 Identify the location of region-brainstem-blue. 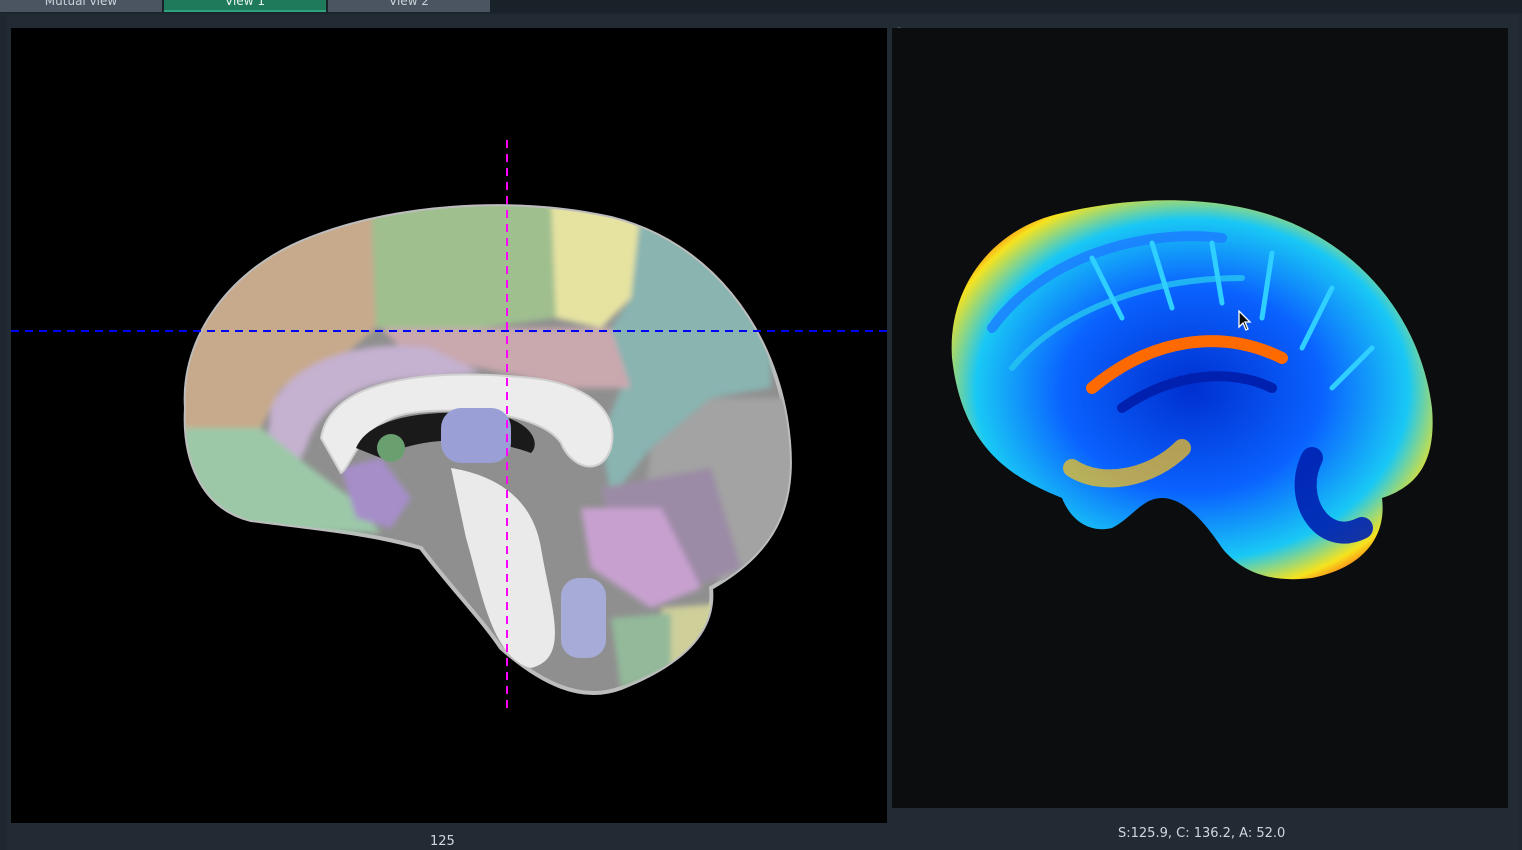
(583, 618).